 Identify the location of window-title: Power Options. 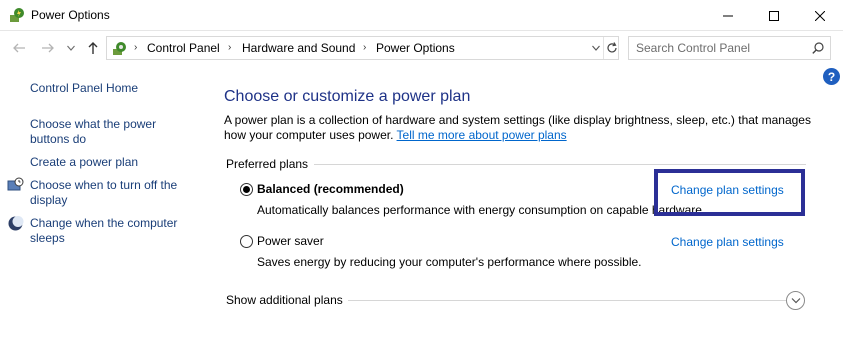
(70, 15).